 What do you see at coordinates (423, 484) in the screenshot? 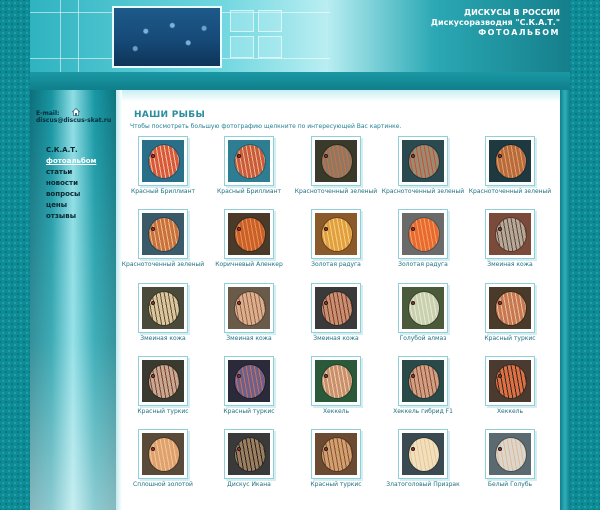
I see `fish-caption: Златоголовый Призрак` at bounding box center [423, 484].